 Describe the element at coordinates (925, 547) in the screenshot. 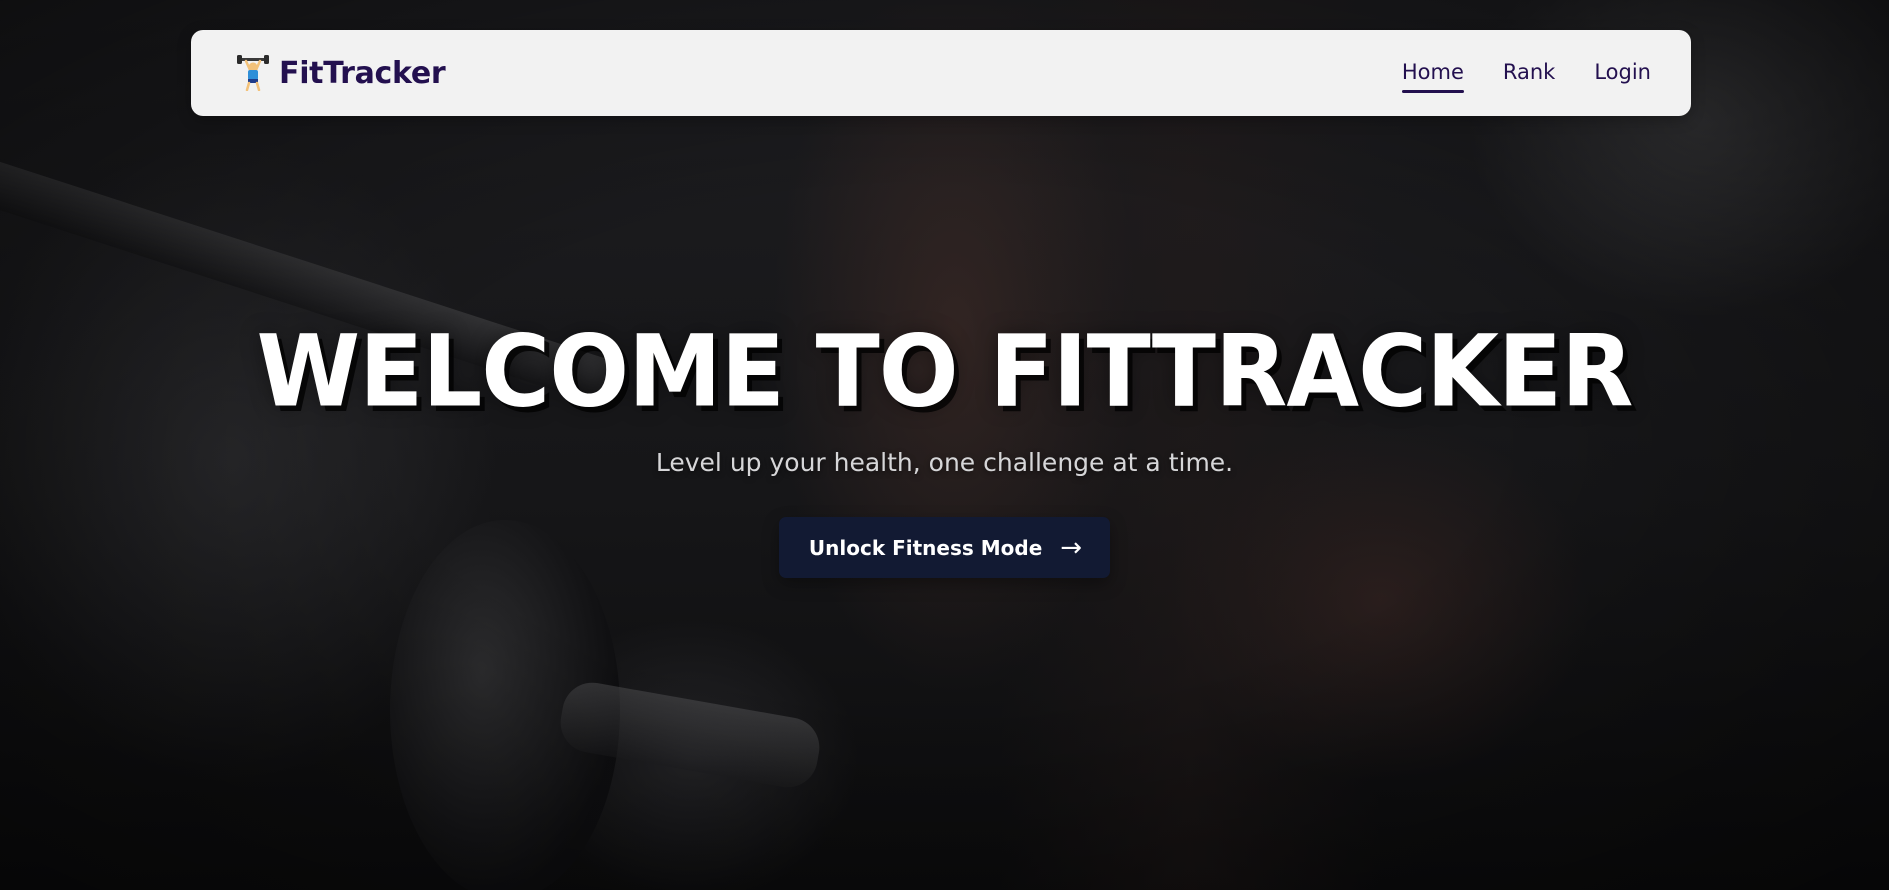

I see `cta-label: Unlock Fitness Mode` at that location.